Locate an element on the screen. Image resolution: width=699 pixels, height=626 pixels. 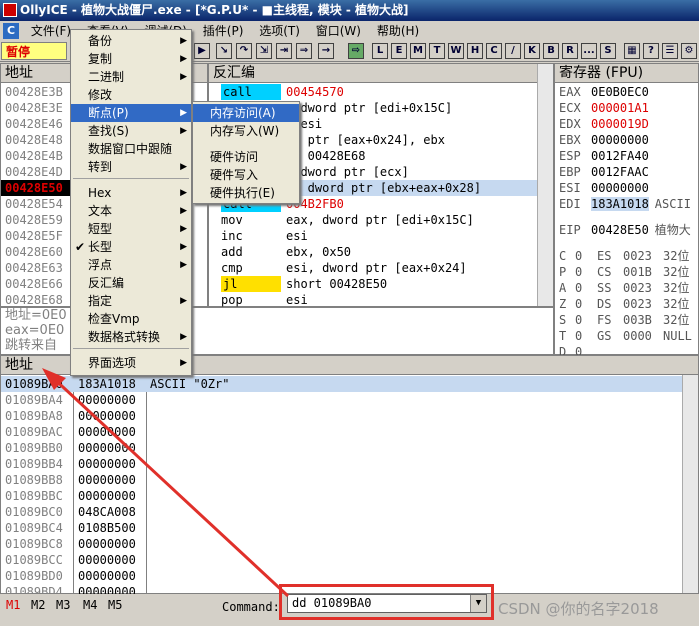
menu-item: 界面选项 ▶ is located at coordinates (131, 363).